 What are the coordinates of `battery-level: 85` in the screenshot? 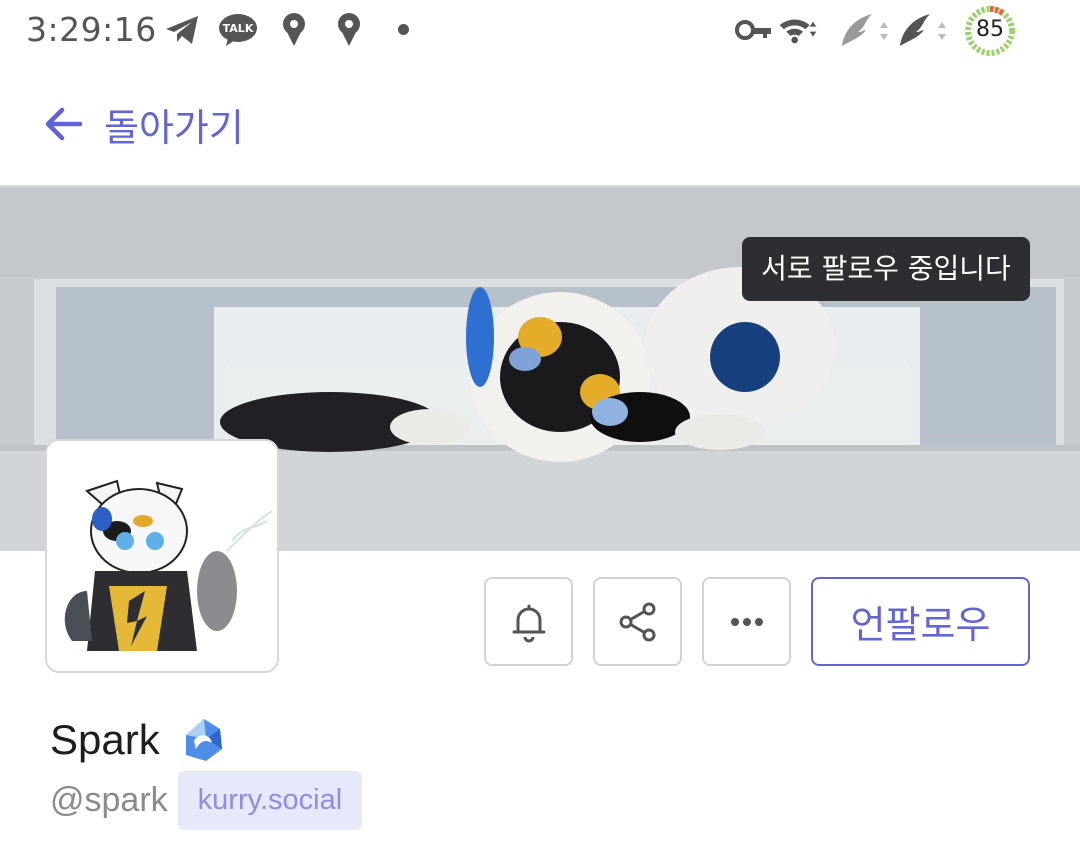 It's located at (990, 29).